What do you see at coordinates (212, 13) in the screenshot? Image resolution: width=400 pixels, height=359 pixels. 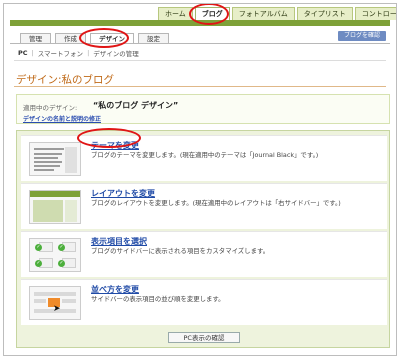 I see `tab-blog: ブログ` at bounding box center [212, 13].